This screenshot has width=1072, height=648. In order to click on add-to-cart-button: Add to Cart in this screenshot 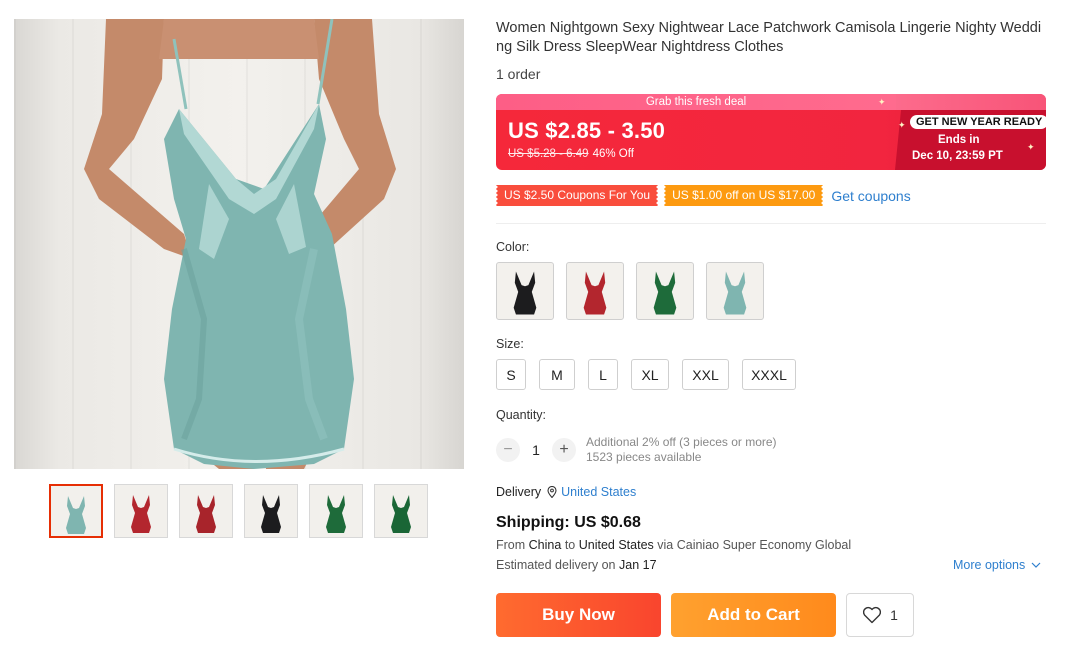, I will do `click(753, 615)`.